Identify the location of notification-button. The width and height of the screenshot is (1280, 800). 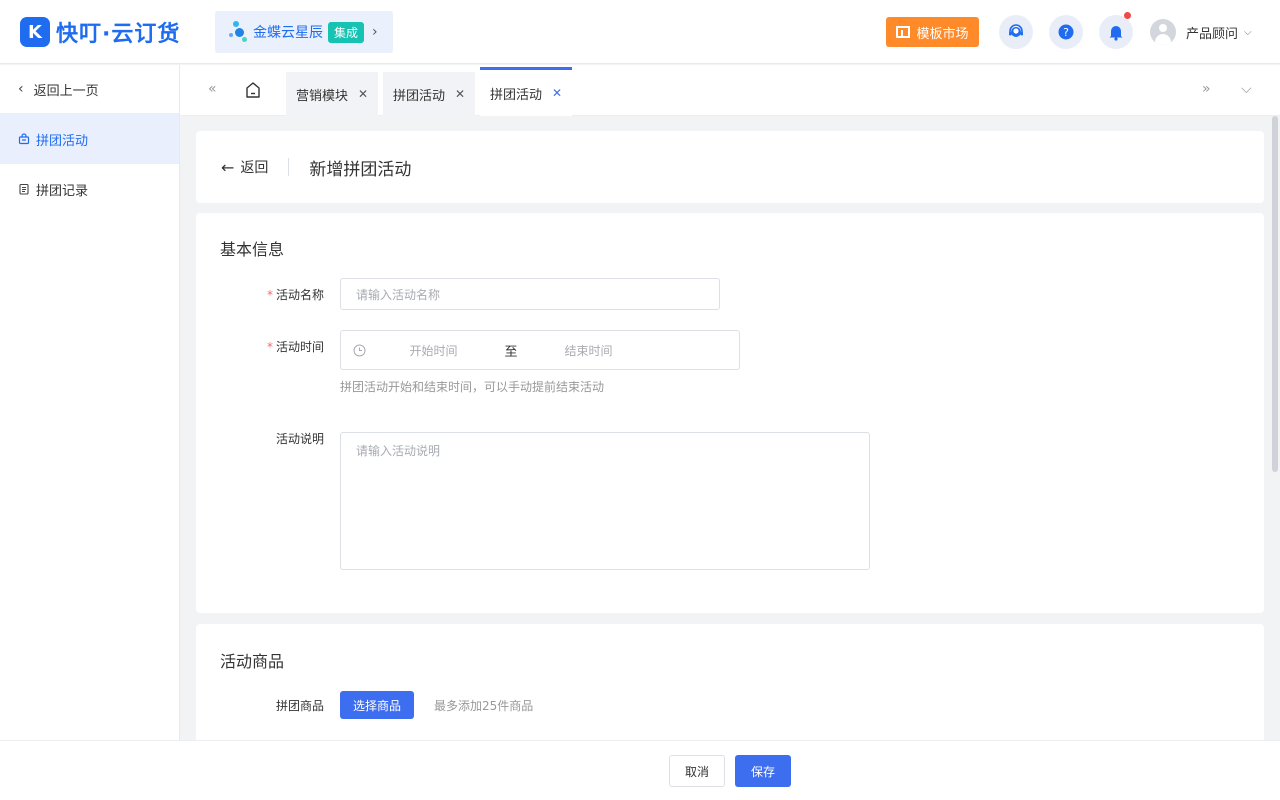
(1116, 30).